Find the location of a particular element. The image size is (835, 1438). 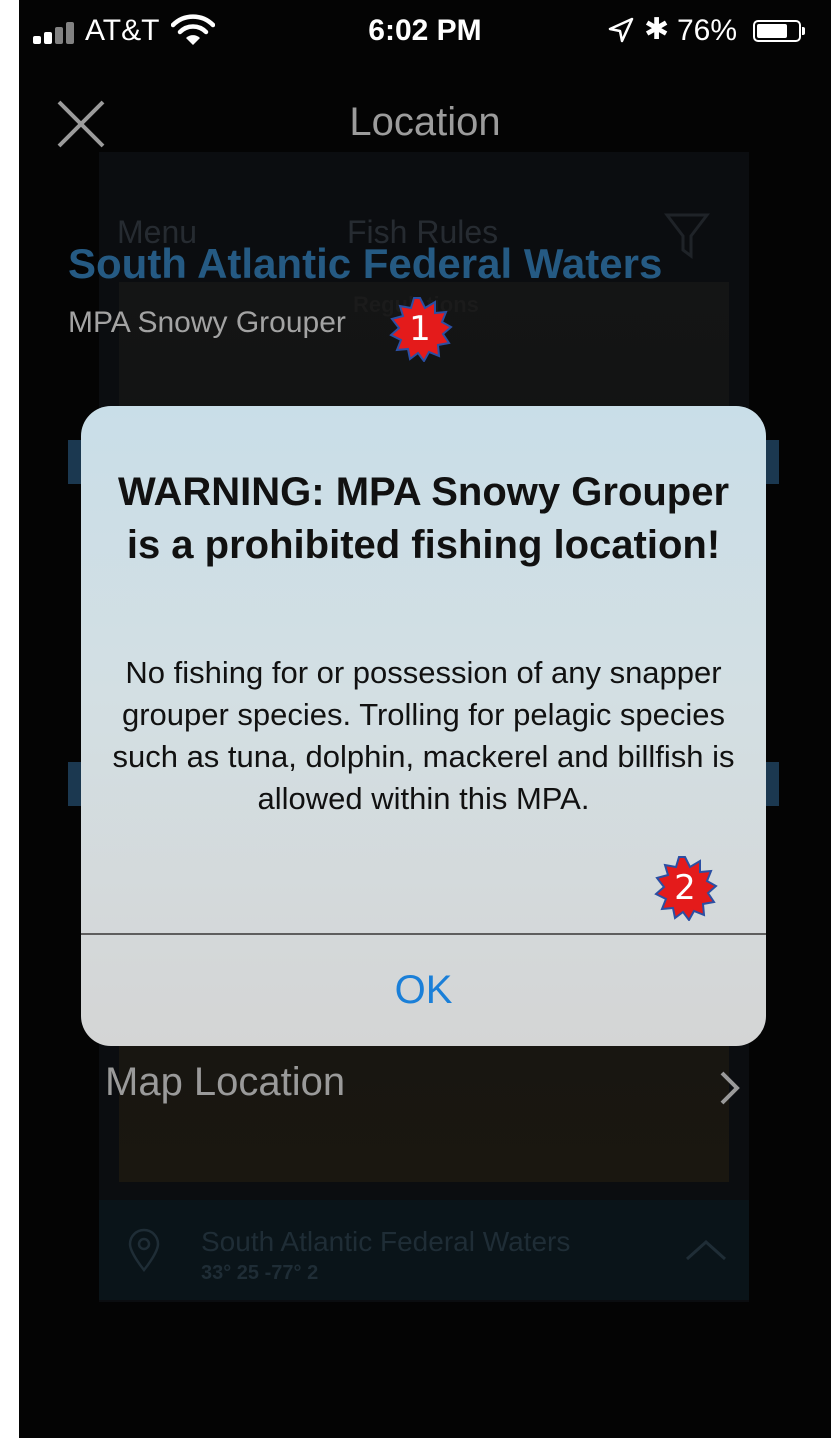

page-title: Location is located at coordinates (425, 122).